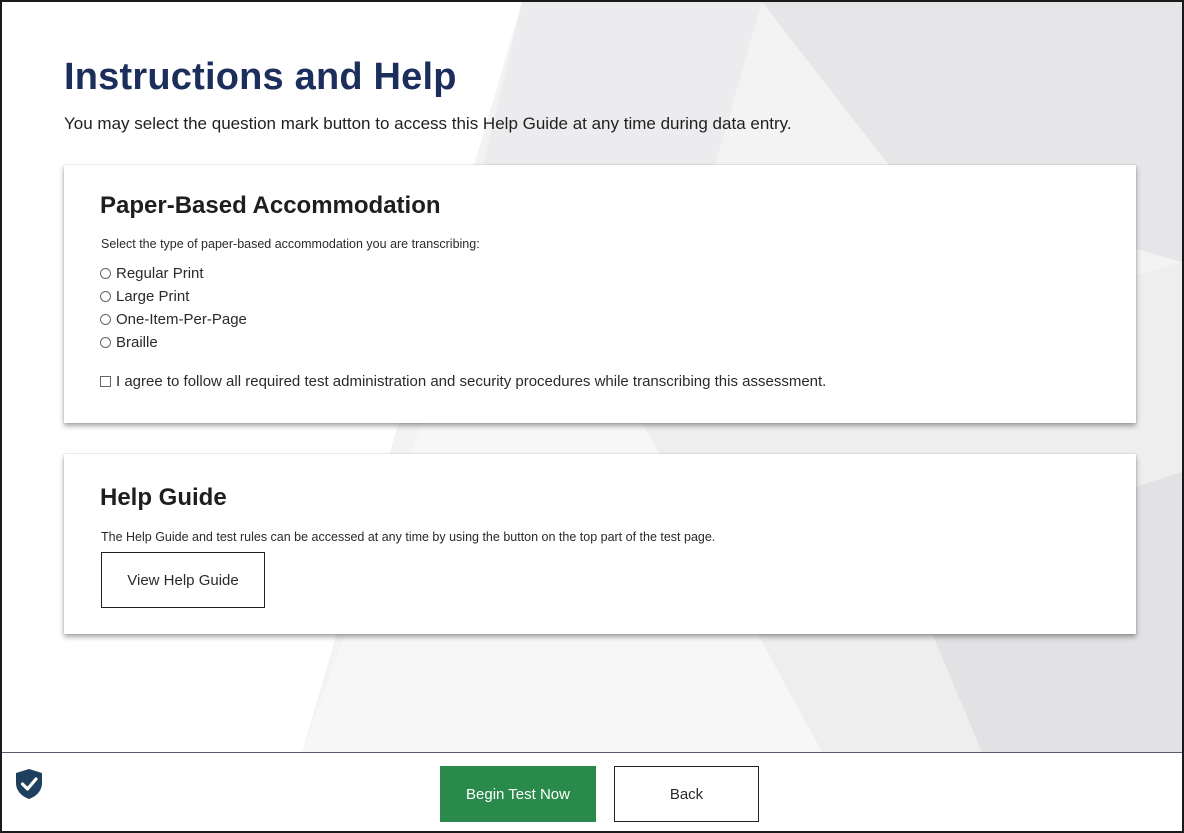 The image size is (1184, 833). Describe the element at coordinates (105, 381) in the screenshot. I see `agreement-checkbox` at that location.